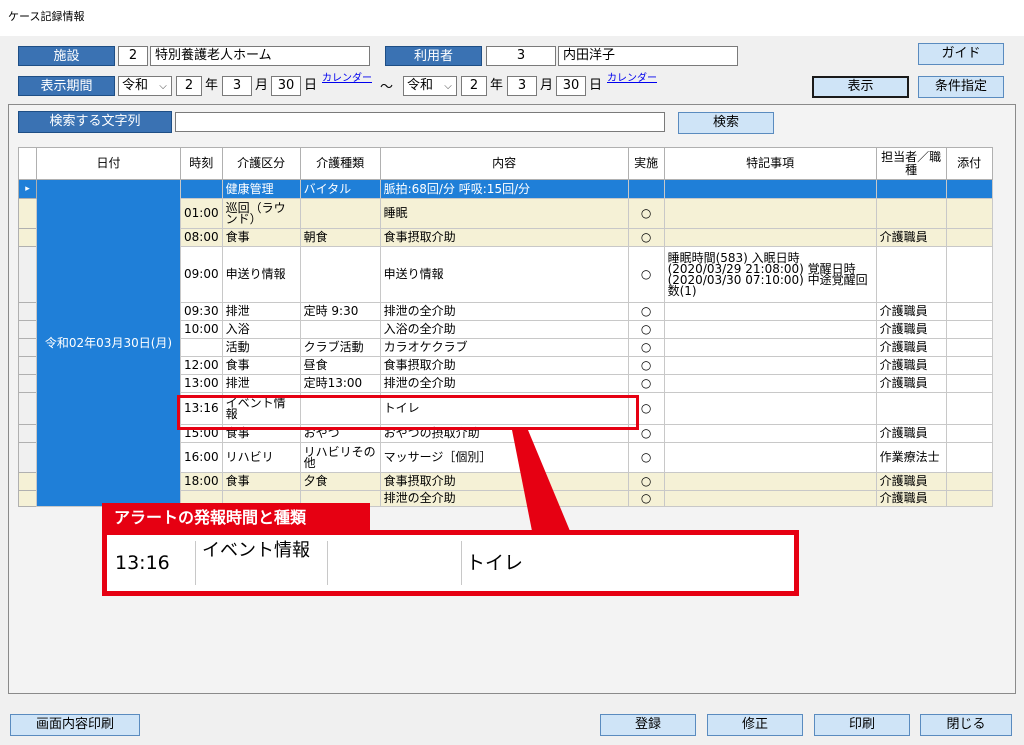 This screenshot has width=1024, height=745. Describe the element at coordinates (521, 56) in the screenshot. I see `user-code-field: 3` at that location.